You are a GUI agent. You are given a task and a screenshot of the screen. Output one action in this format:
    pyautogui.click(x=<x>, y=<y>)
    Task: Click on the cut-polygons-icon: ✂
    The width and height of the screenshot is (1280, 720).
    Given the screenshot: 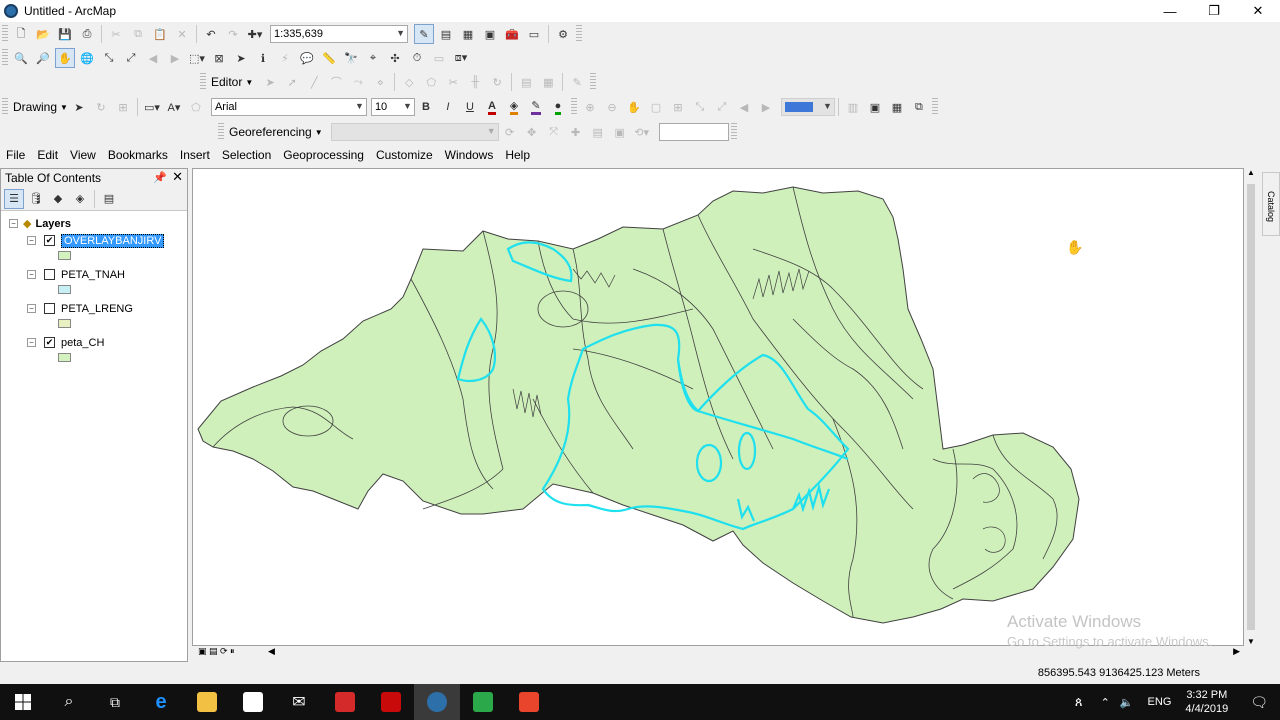 What is the action you would take?
    pyautogui.click(x=453, y=82)
    